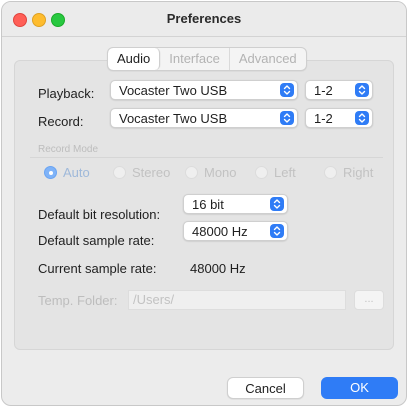 The image size is (410, 409). I want to click on record-mode-left-radio: Left, so click(275, 172).